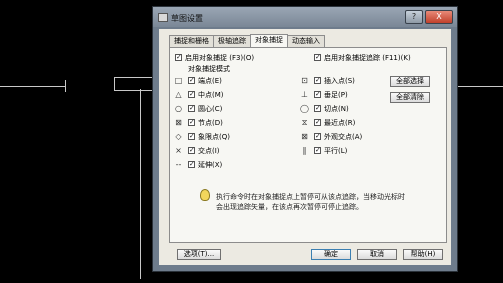 The height and width of the screenshot is (283, 503). Describe the element at coordinates (414, 17) in the screenshot. I see `title-help-button: ?` at that location.